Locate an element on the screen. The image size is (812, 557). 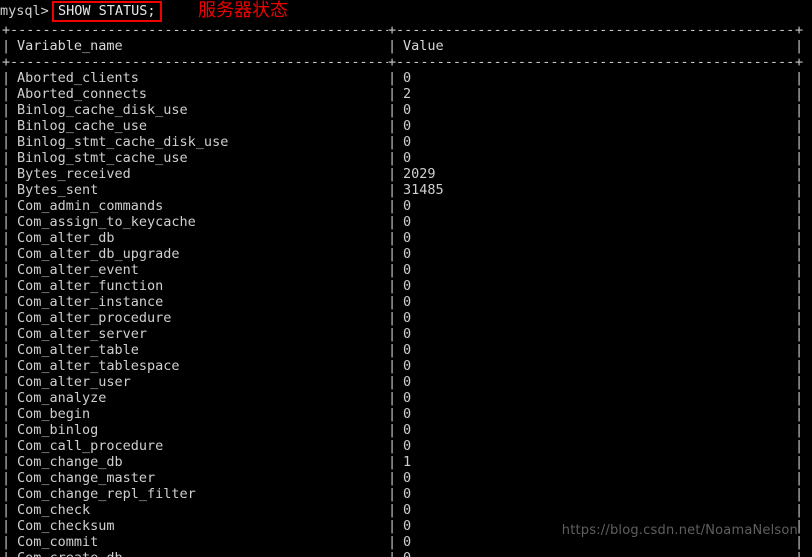
cell-variable-name: Com_create_db is located at coordinates (70, 553).